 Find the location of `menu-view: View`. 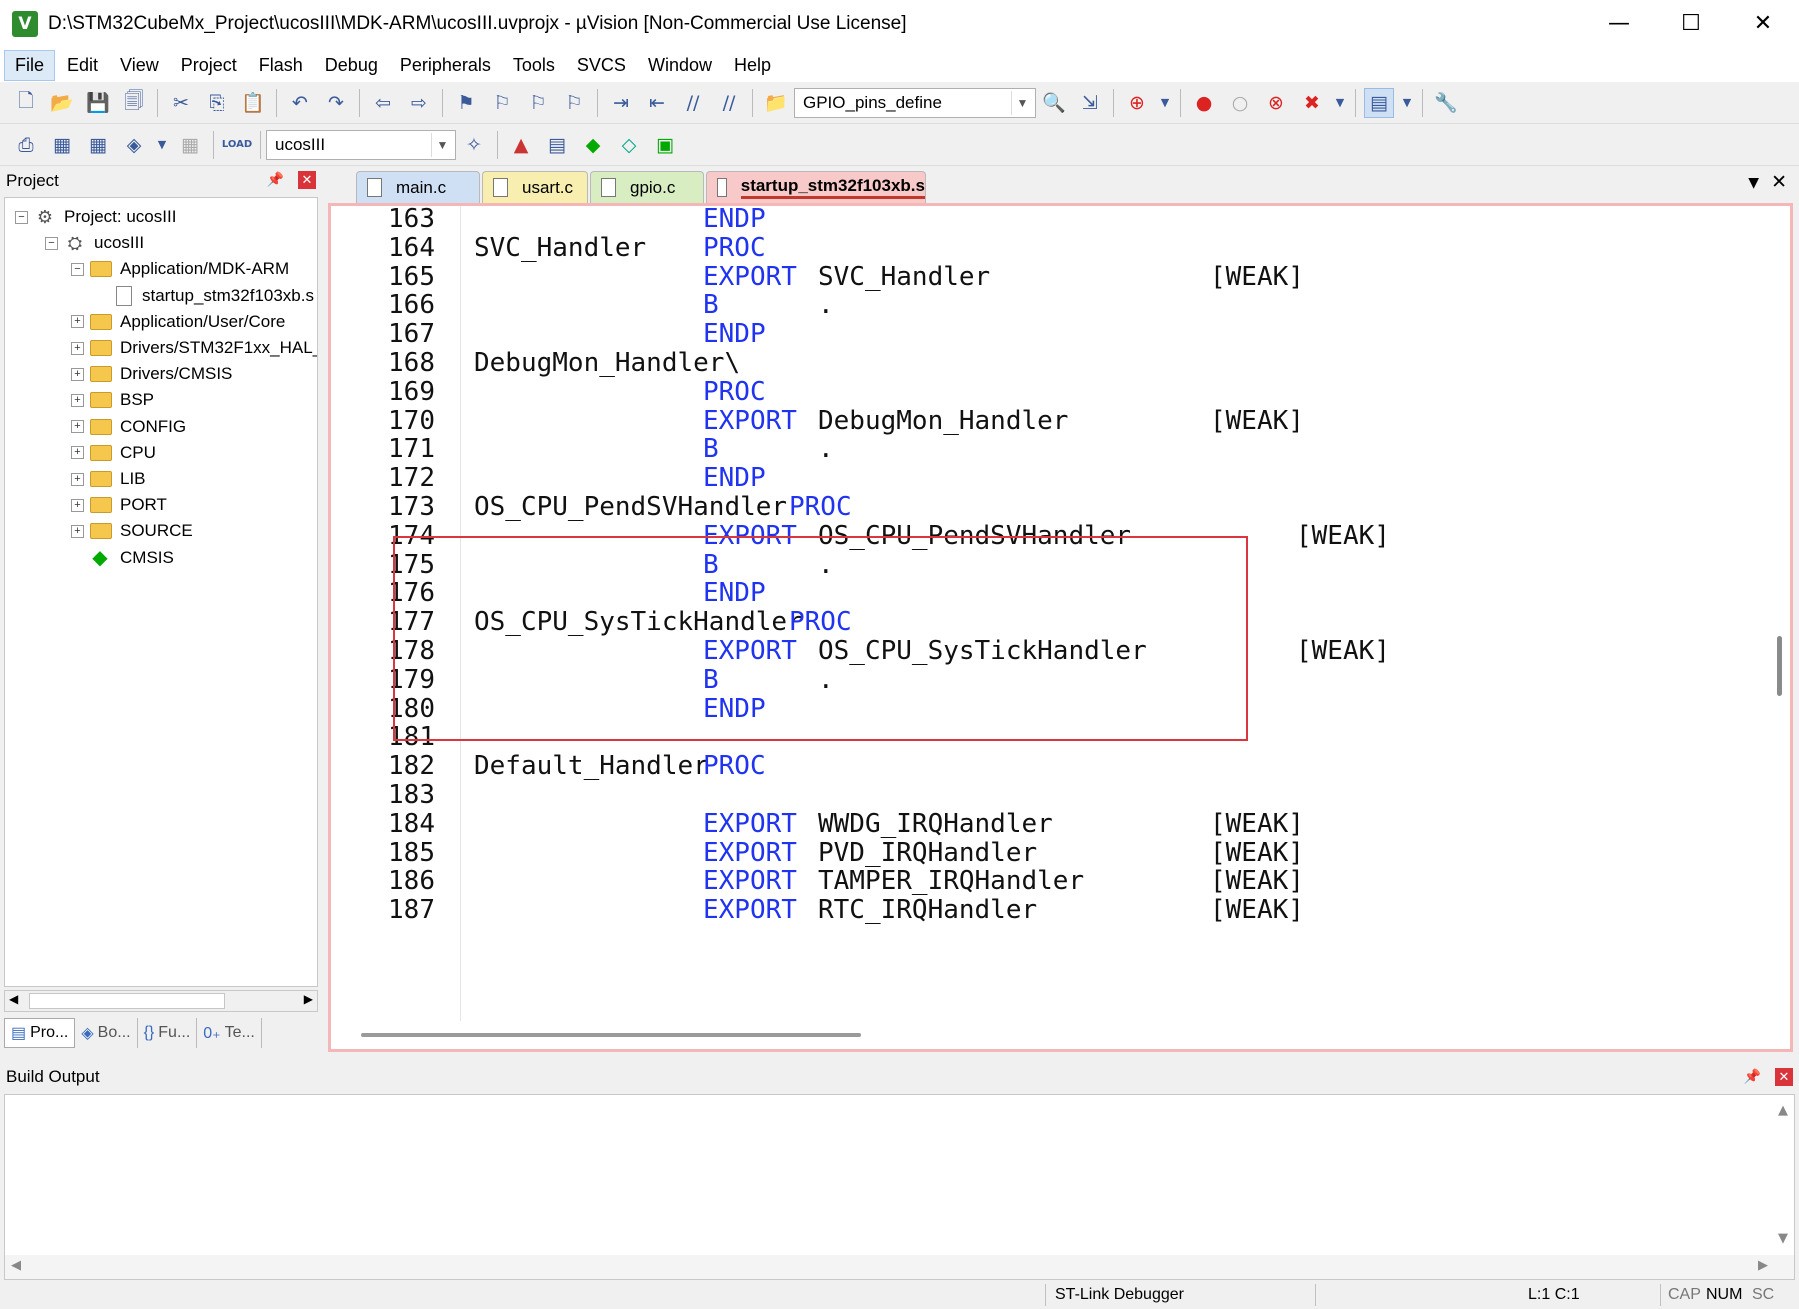

menu-view: View is located at coordinates (139, 65).